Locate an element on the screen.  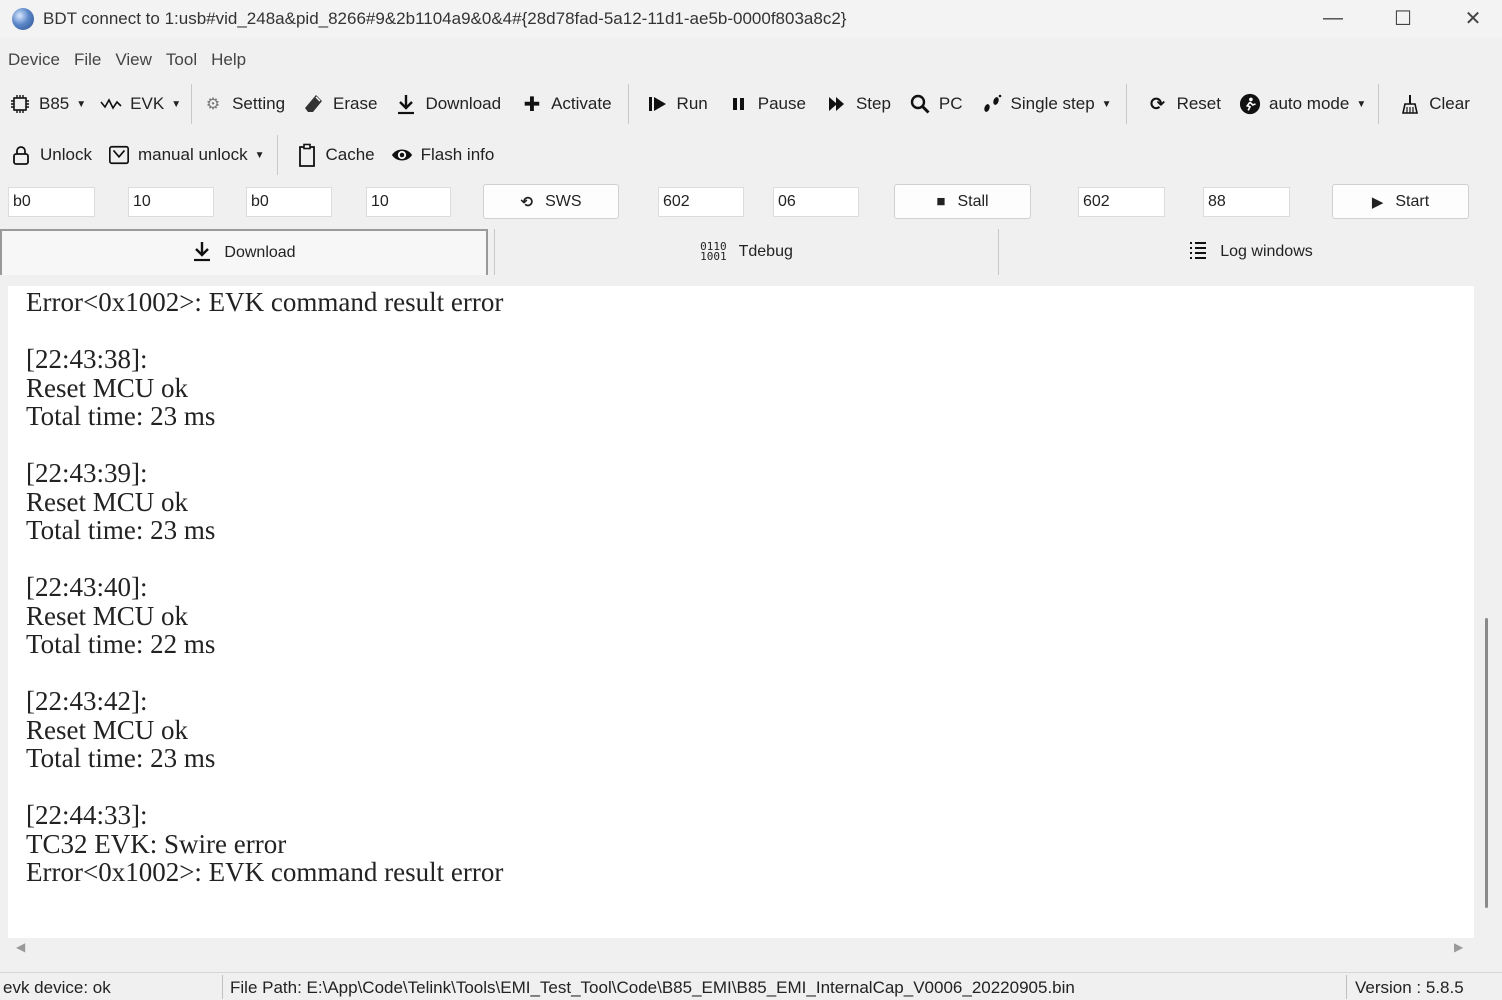
secondary-toolbar: Unlock manual unlock ▼ Cache Flash info is located at coordinates (247, 155).